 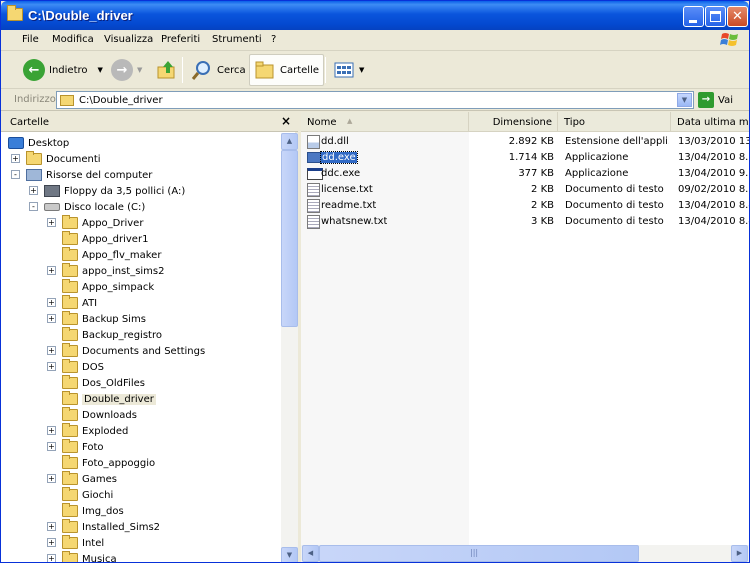 I want to click on tree-item: Appo_simpack, so click(x=108, y=287).